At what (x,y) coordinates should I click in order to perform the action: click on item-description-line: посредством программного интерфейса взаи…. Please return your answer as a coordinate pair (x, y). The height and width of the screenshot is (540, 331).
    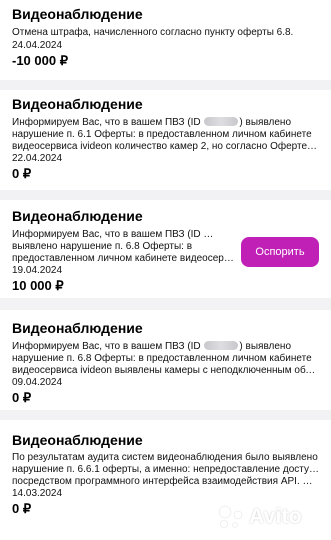
    Looking at the image, I should click on (165, 481).